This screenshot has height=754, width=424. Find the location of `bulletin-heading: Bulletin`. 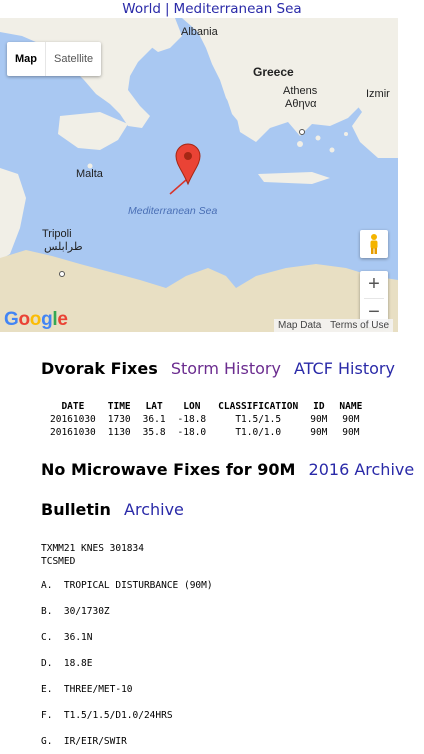

bulletin-heading: Bulletin is located at coordinates (76, 509).